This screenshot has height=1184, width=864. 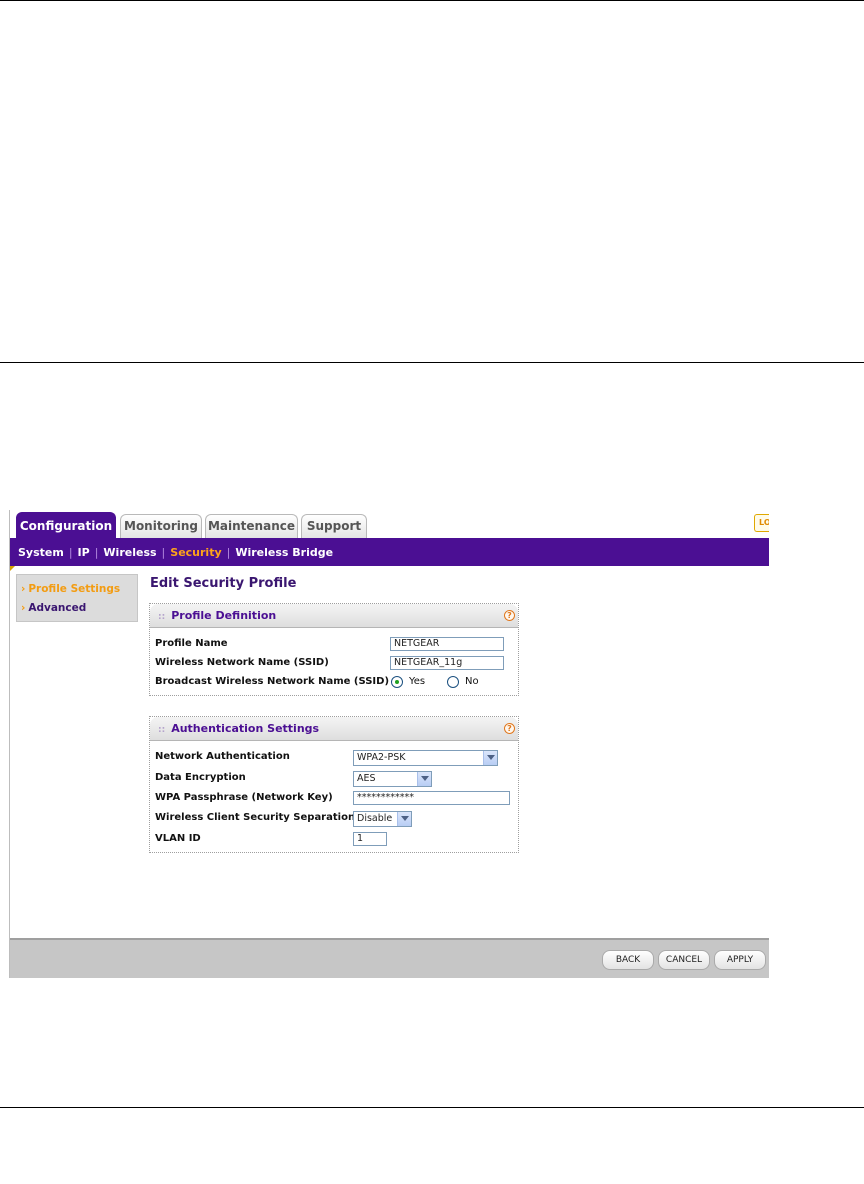 I want to click on sidebar-item-advanced: › Advanced, so click(x=53, y=608).